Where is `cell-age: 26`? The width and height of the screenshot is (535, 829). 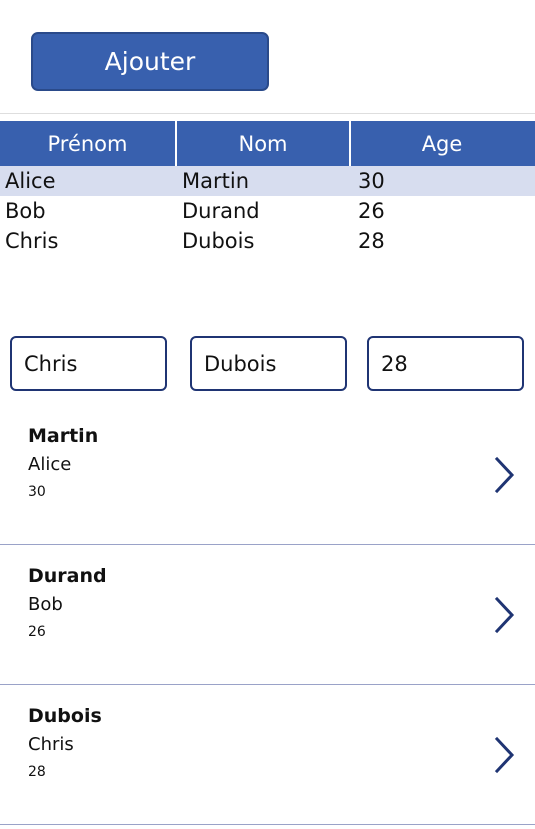 cell-age: 26 is located at coordinates (371, 211).